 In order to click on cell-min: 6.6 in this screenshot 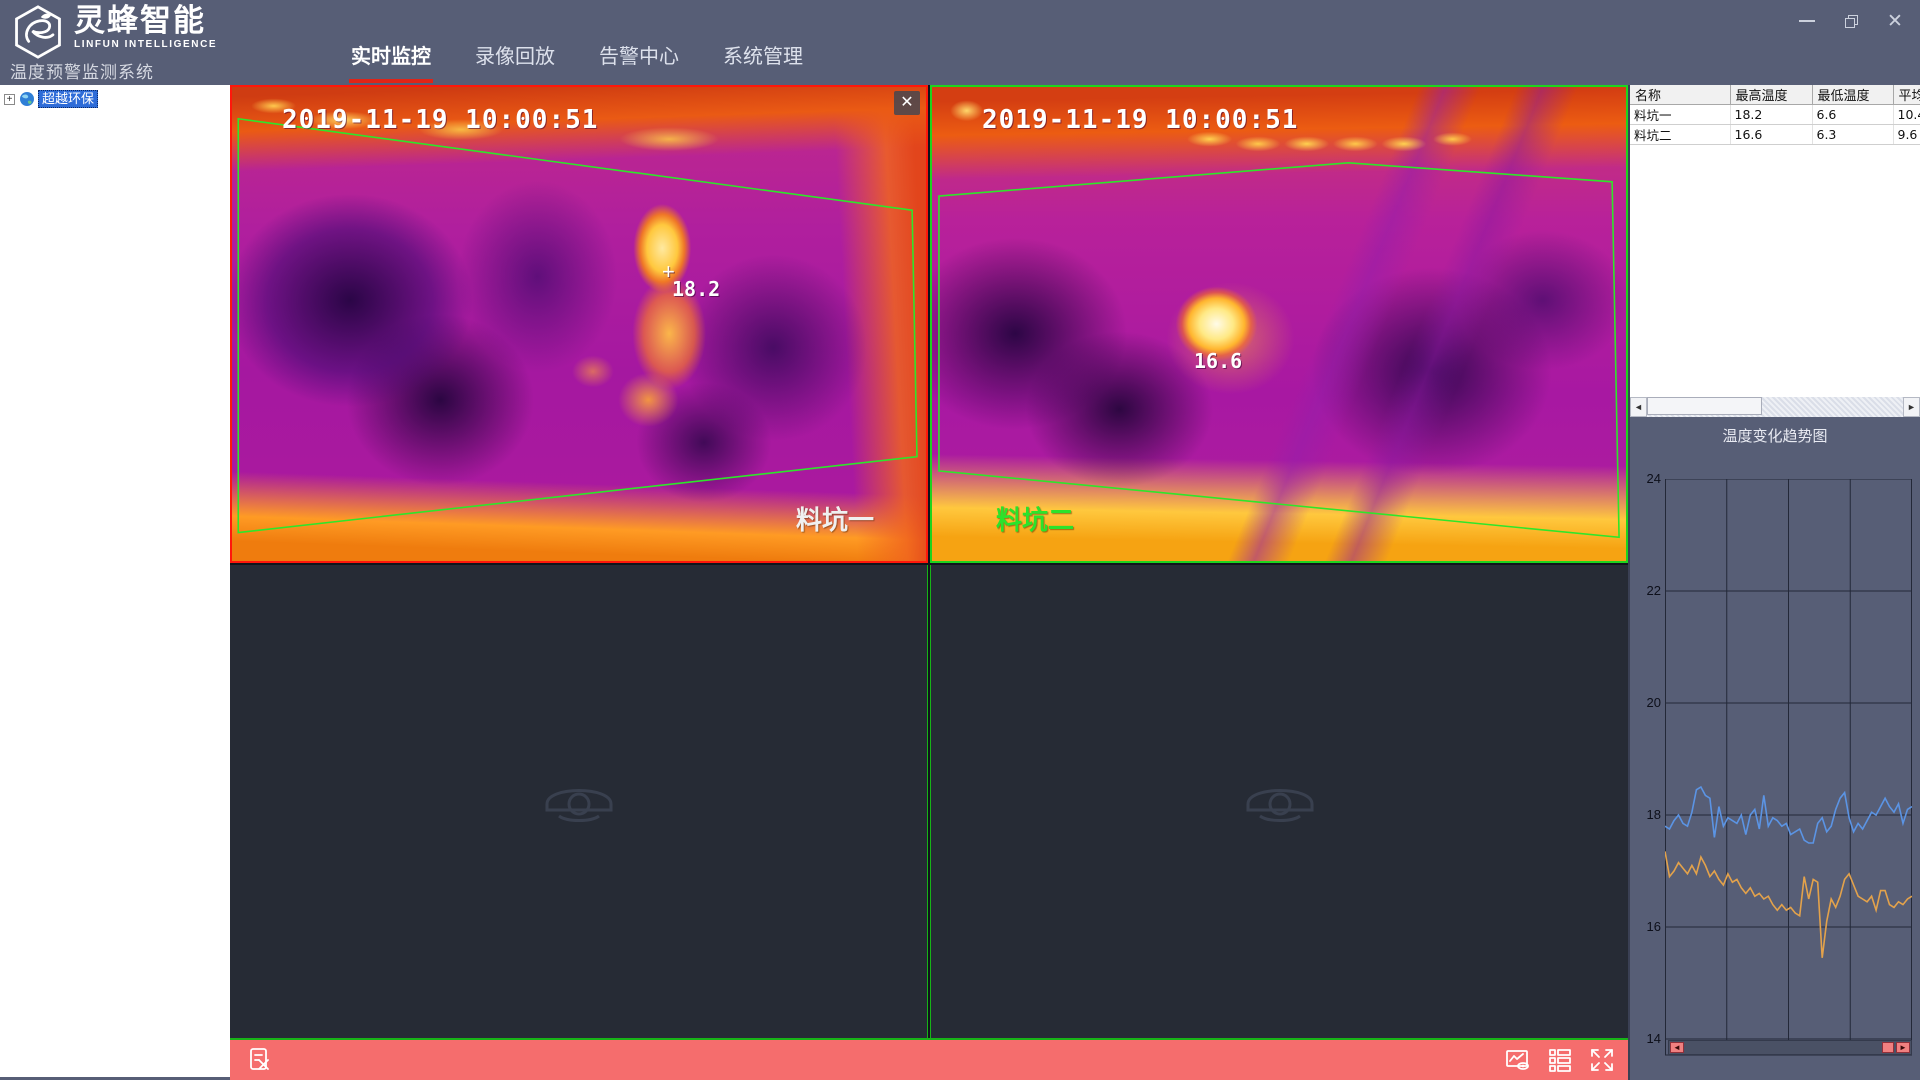, I will do `click(1853, 114)`.